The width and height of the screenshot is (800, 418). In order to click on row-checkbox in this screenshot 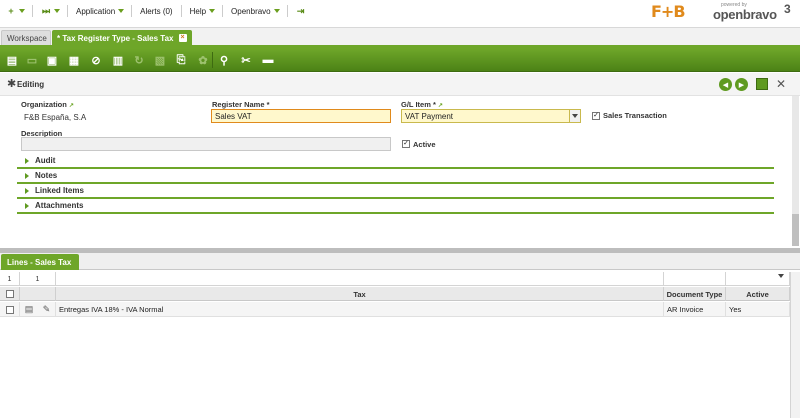, I will do `click(9, 309)`.